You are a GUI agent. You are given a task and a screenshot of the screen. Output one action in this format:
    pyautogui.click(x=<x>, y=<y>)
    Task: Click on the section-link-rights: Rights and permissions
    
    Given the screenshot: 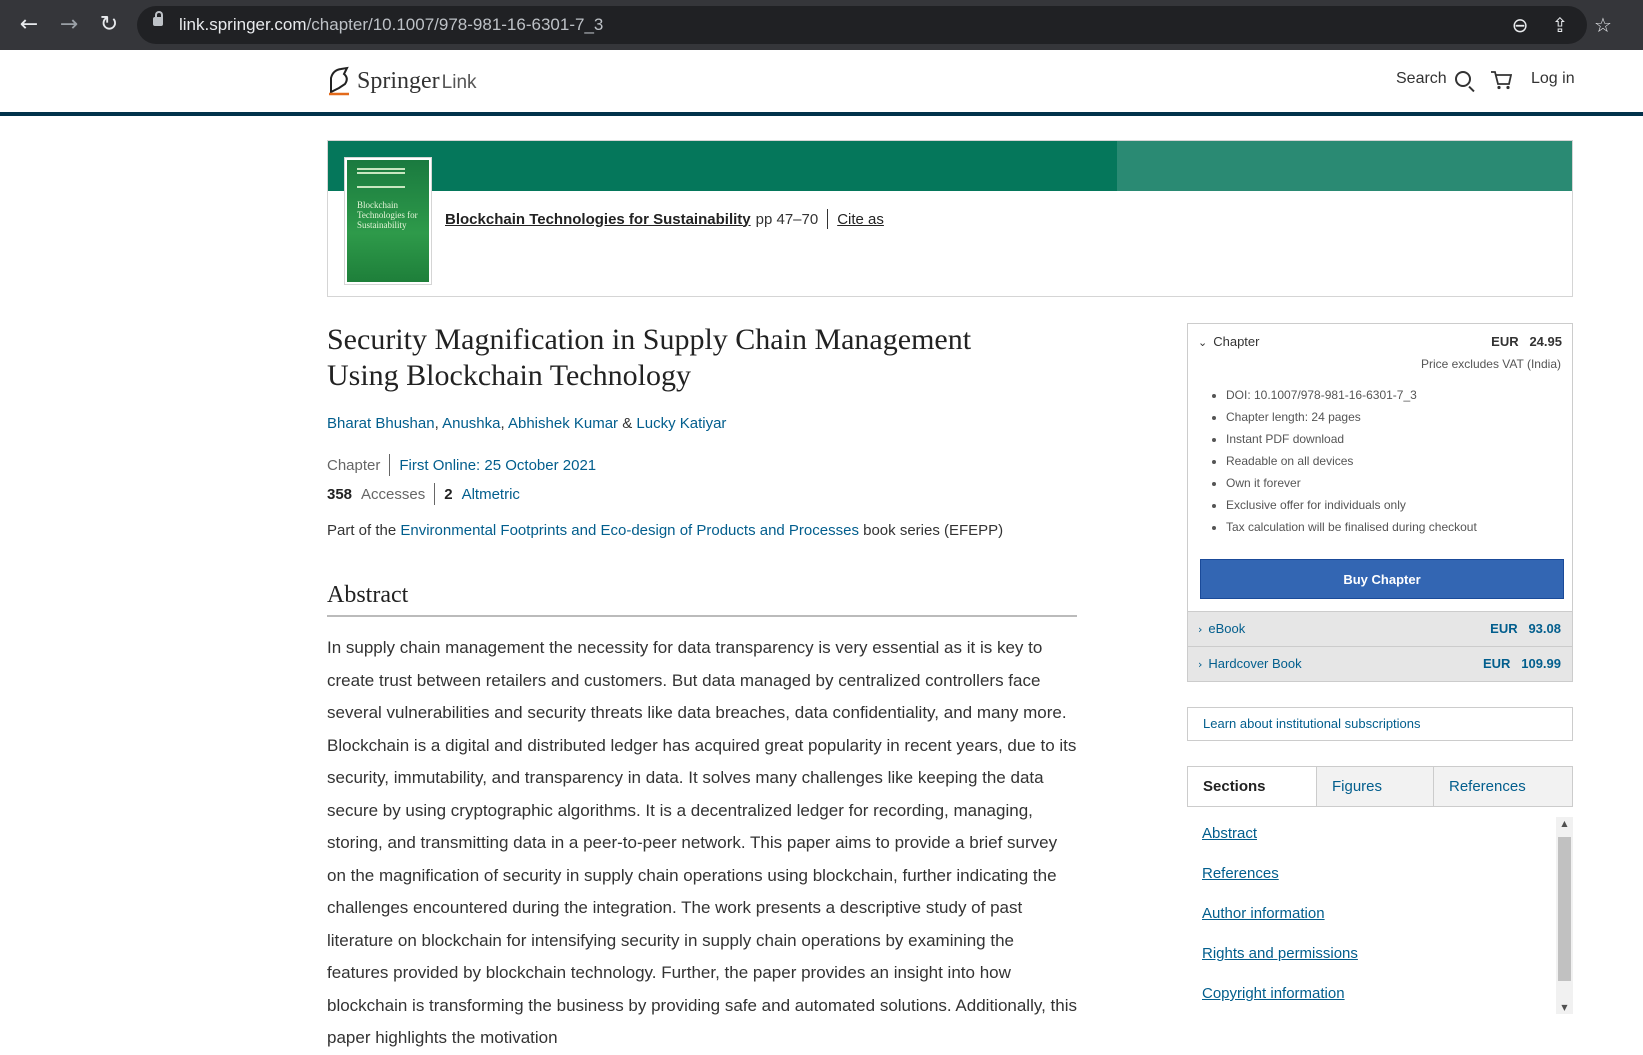 What is the action you would take?
    pyautogui.click(x=1280, y=953)
    